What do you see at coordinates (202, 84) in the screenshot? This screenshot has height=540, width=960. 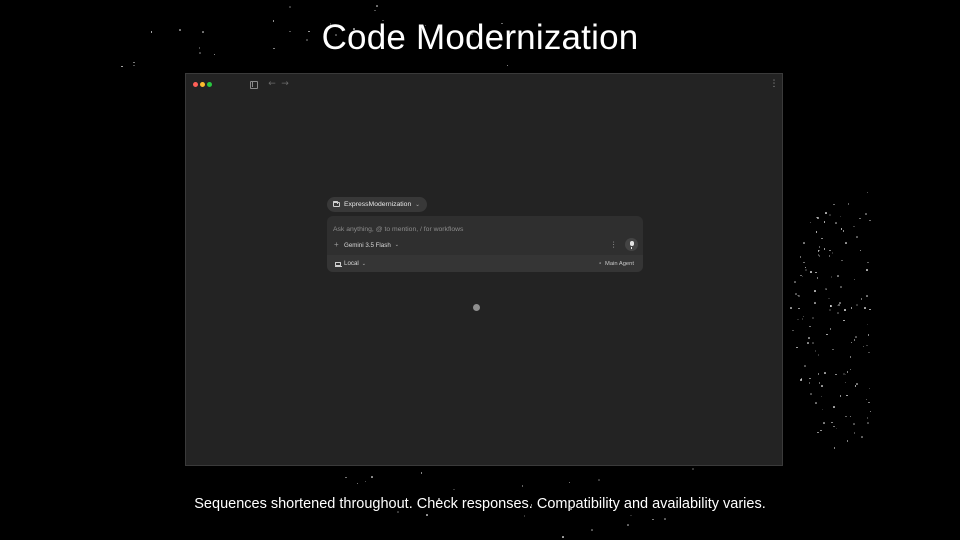 I see `minimize-window-button` at bounding box center [202, 84].